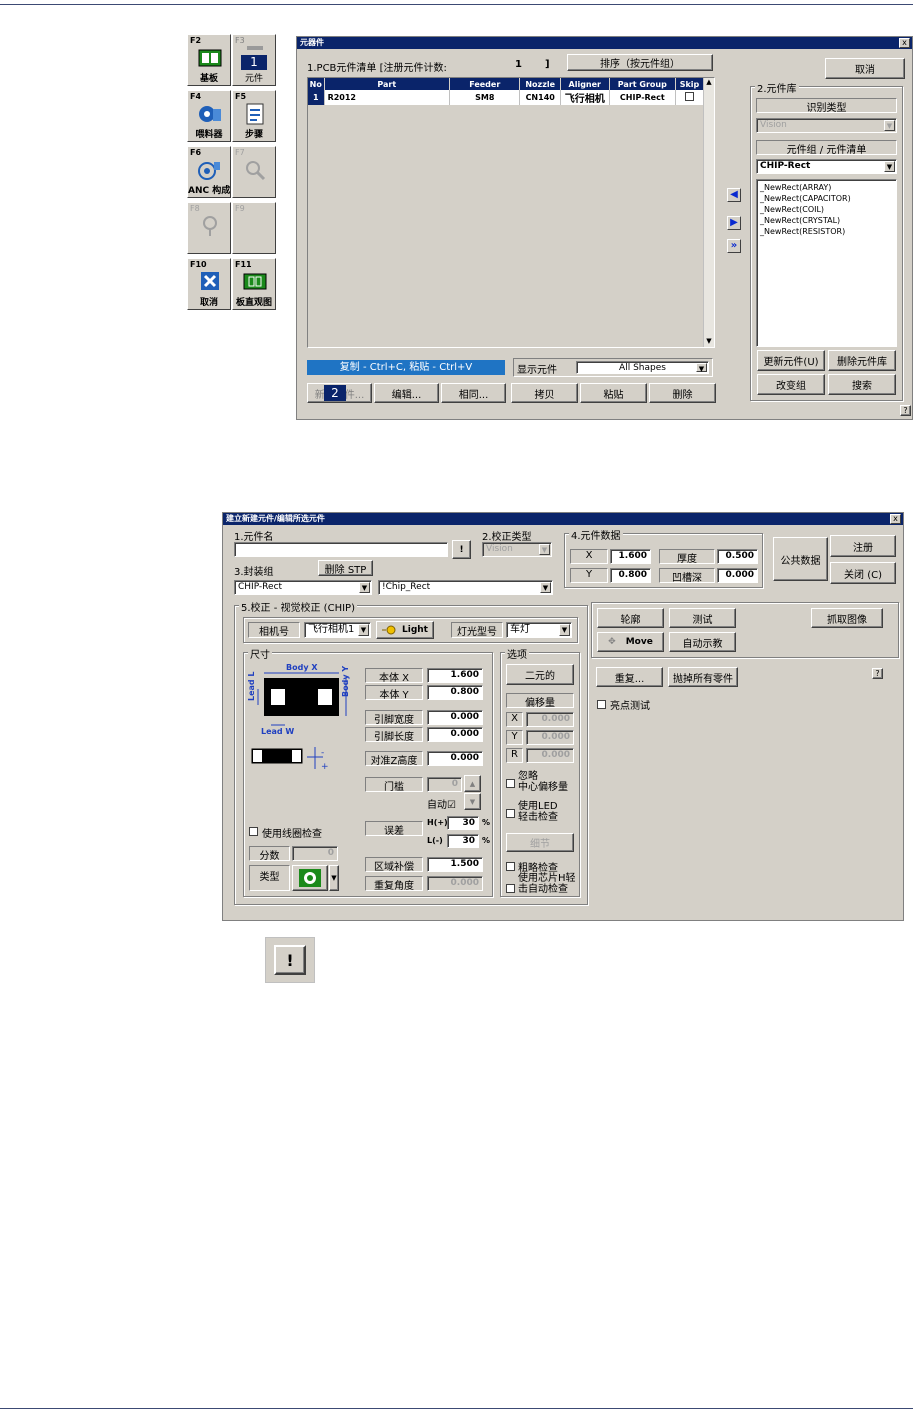  I want to click on align-z-height-input: 0.000, so click(455, 758).